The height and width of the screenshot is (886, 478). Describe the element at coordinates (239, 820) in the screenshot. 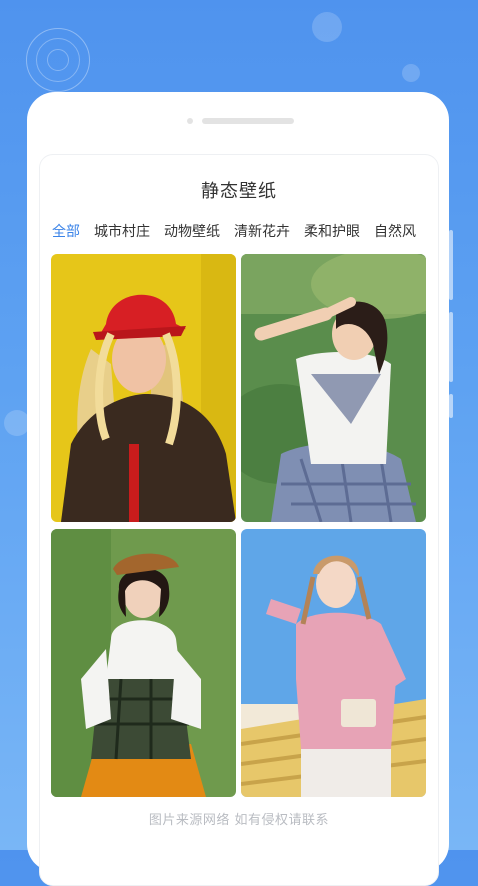

I see `copyright-note: 图片来源网络 如有侵权请联系` at that location.